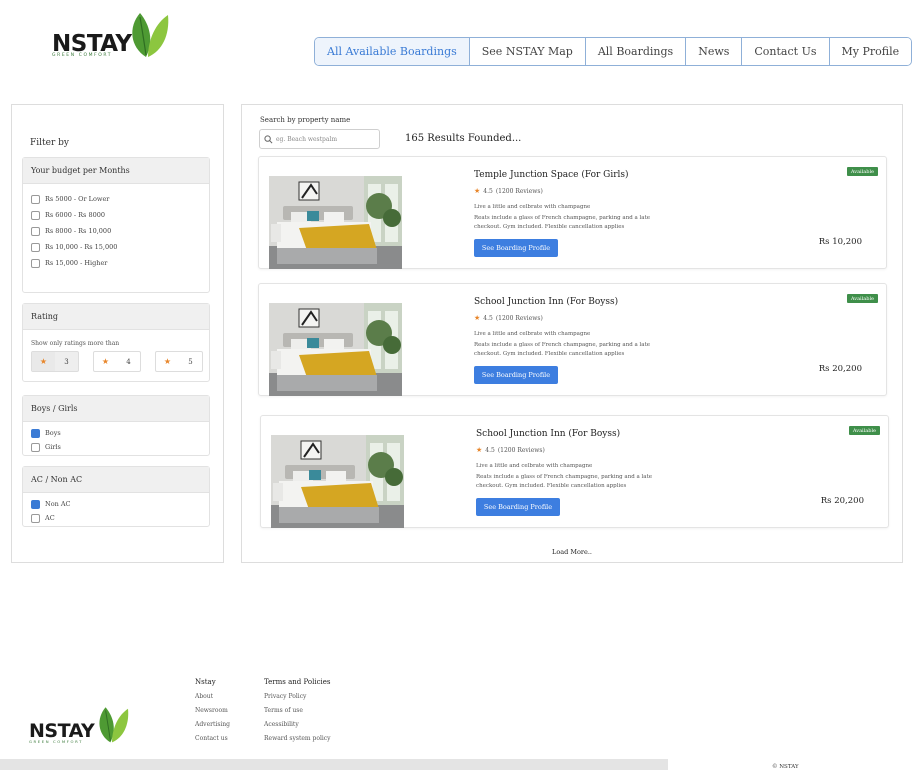  What do you see at coordinates (508, 318) in the screenshot?
I see `listing-rating: ★ 4.5 (1200 Reviews)` at bounding box center [508, 318].